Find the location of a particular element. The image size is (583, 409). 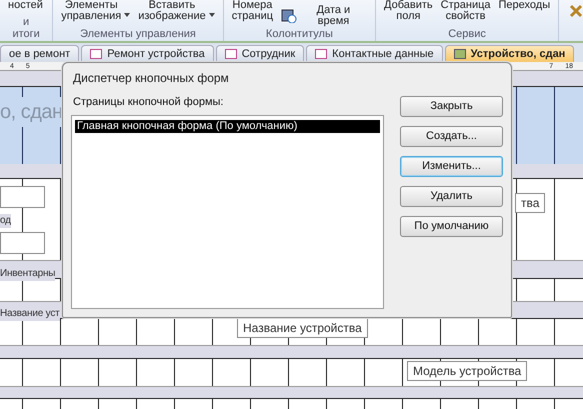

text-box: тва is located at coordinates (530, 203).